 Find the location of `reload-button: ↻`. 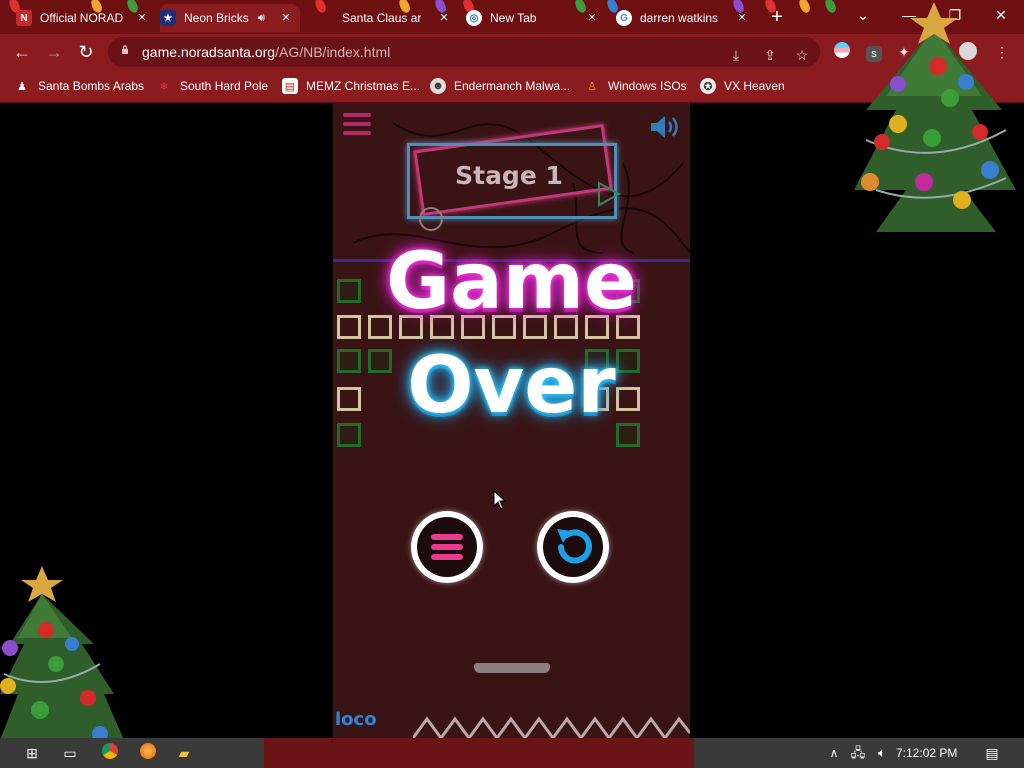

reload-button: ↻ is located at coordinates (86, 52).